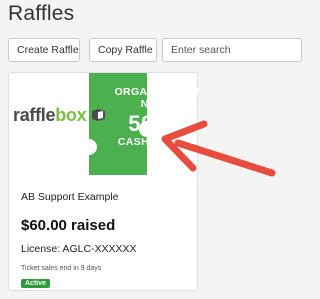 The height and width of the screenshot is (299, 320). Describe the element at coordinates (41, 13) in the screenshot. I see `page-title: Raffles` at that location.